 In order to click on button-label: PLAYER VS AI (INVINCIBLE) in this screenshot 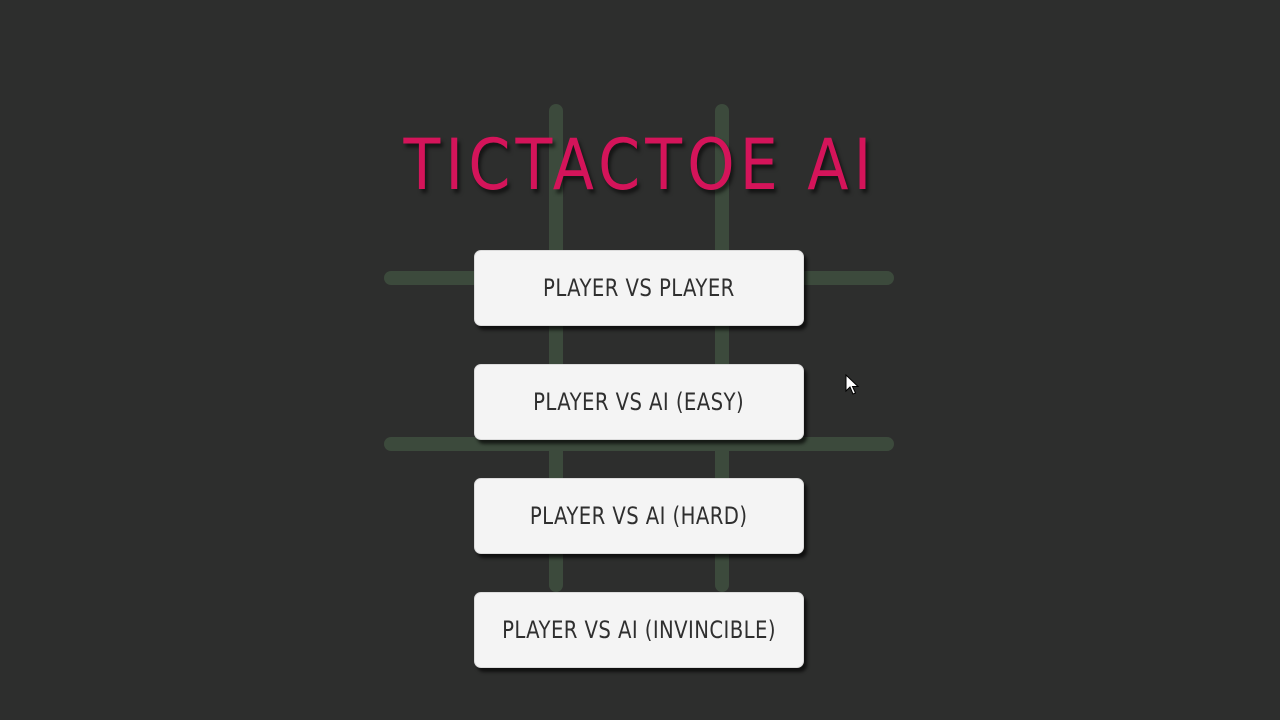, I will do `click(639, 630)`.